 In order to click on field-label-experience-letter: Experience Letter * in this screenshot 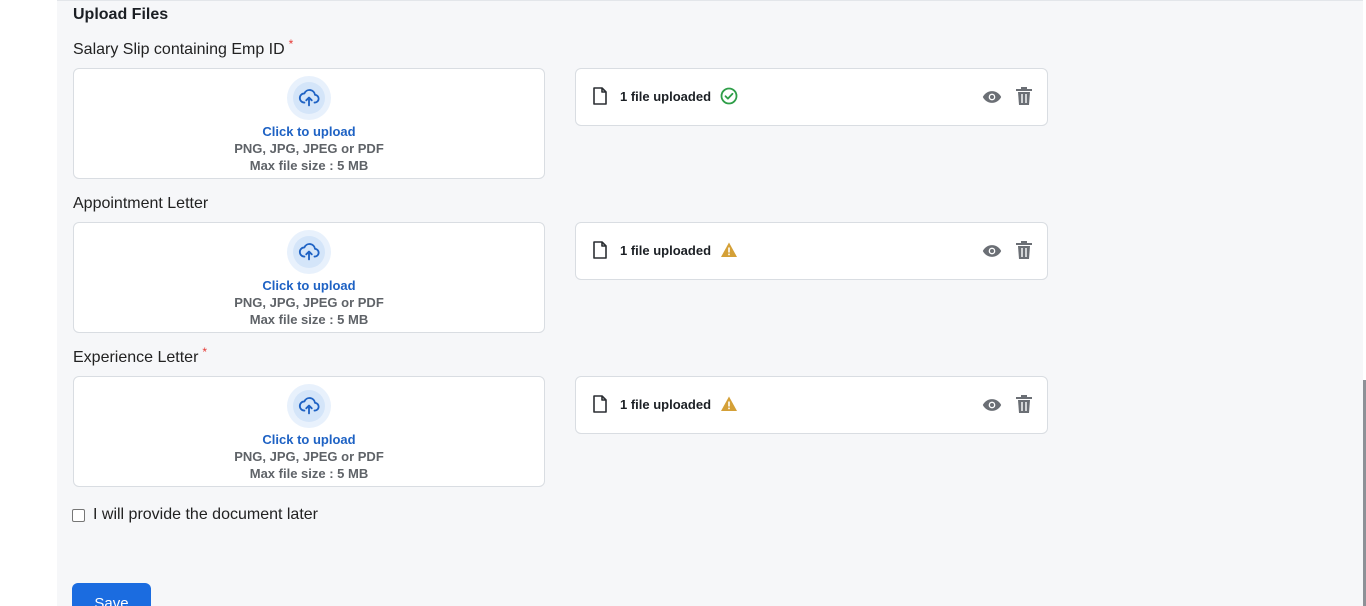, I will do `click(140, 355)`.